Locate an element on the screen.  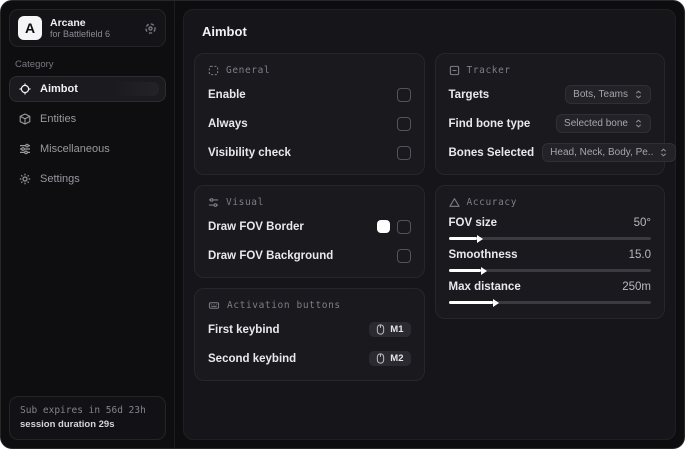
setting-row-draw-fov-background: Draw FOV Background is located at coordinates (309, 255).